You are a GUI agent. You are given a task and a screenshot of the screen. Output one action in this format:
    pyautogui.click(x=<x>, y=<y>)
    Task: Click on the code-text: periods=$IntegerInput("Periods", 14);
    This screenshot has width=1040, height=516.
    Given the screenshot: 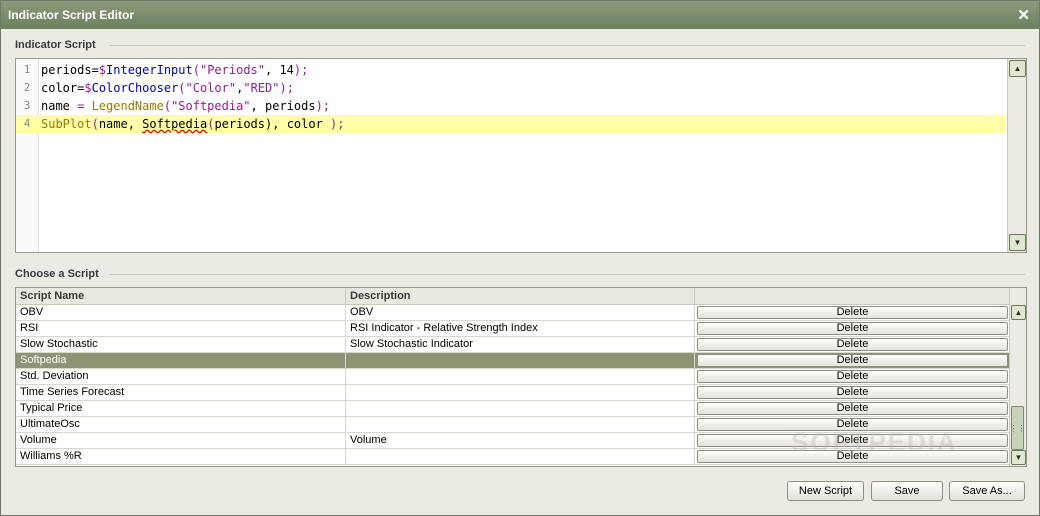 What is the action you would take?
    pyautogui.click(x=174, y=70)
    